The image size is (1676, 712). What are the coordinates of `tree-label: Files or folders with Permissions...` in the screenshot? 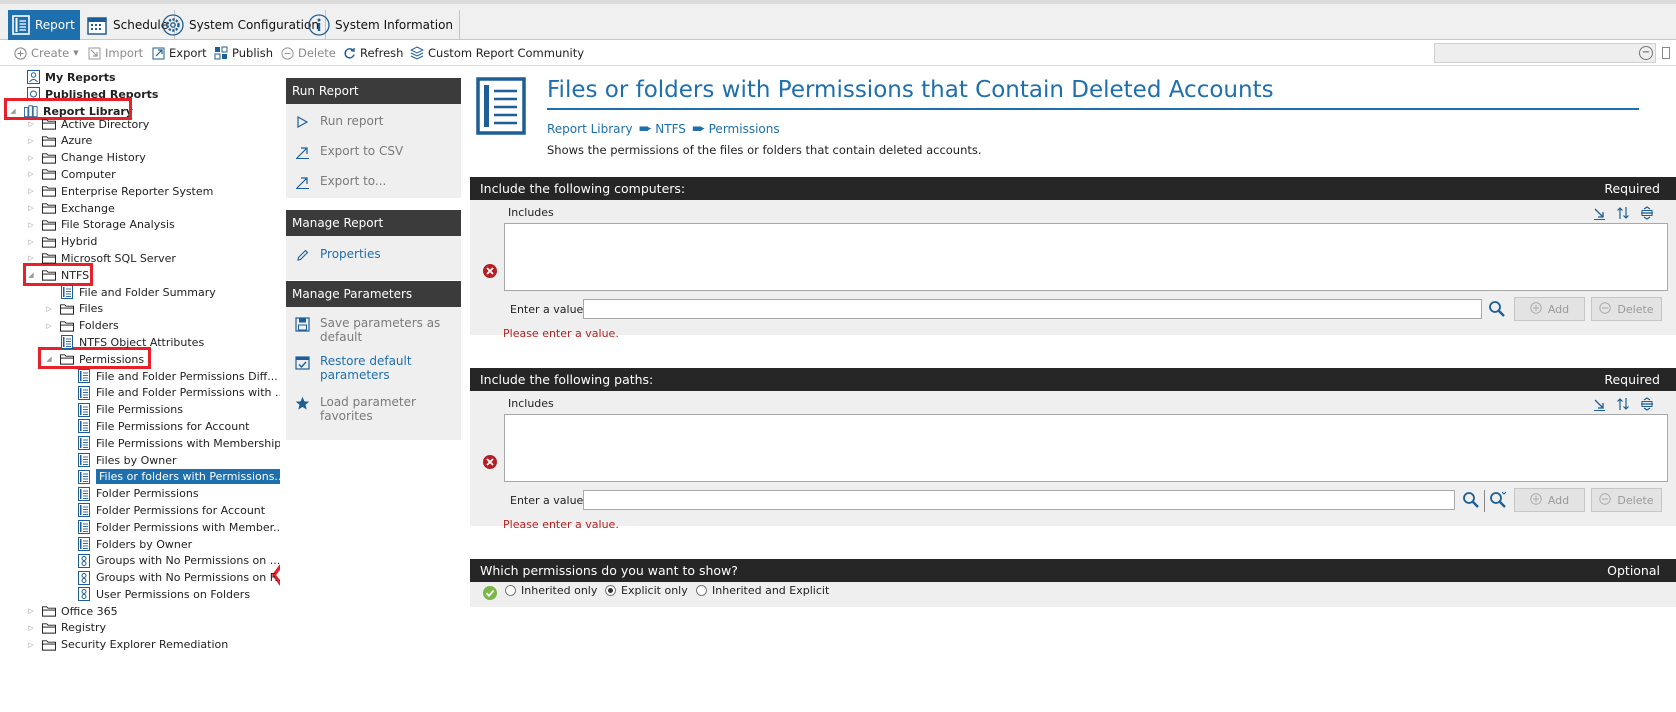 It's located at (192, 477).